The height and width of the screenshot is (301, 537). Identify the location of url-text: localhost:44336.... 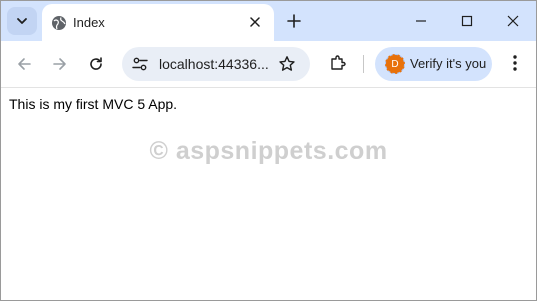
(214, 64).